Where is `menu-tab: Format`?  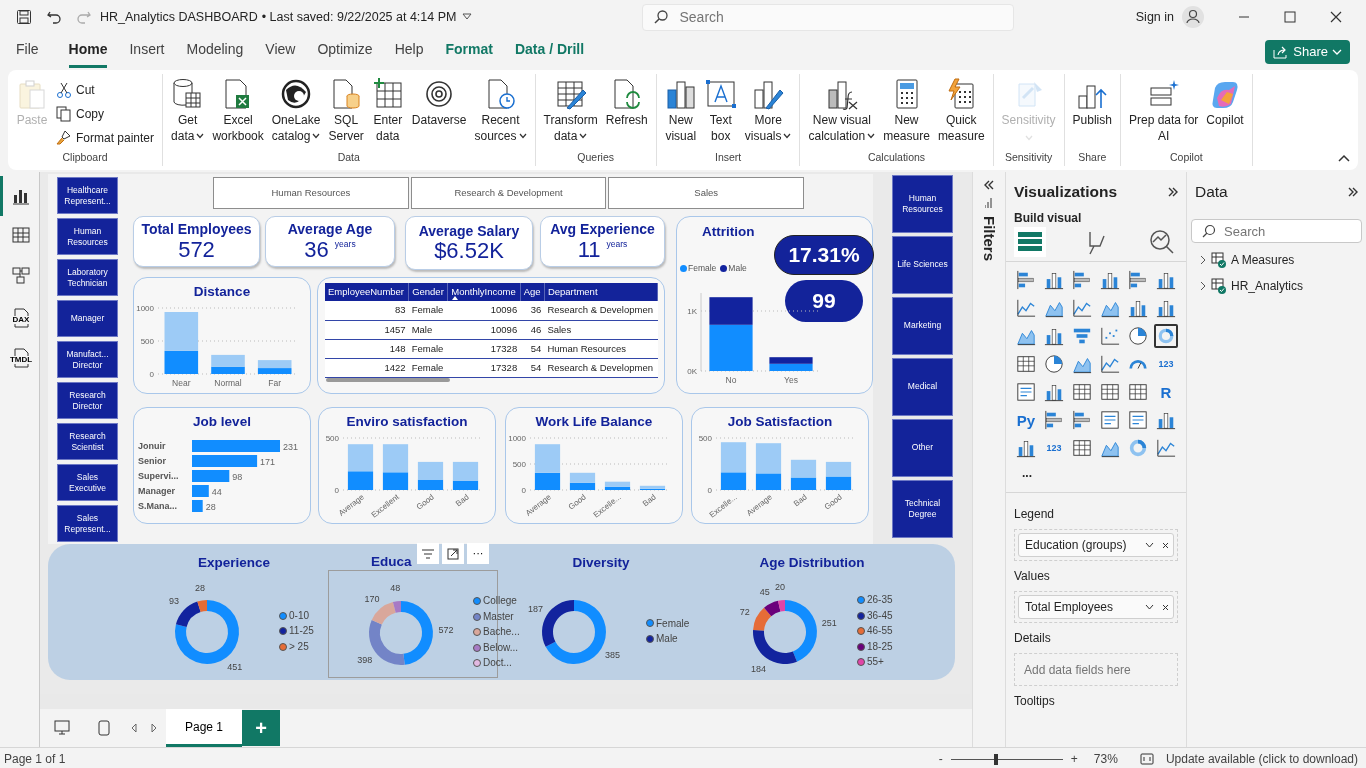 menu-tab: Format is located at coordinates (469, 51).